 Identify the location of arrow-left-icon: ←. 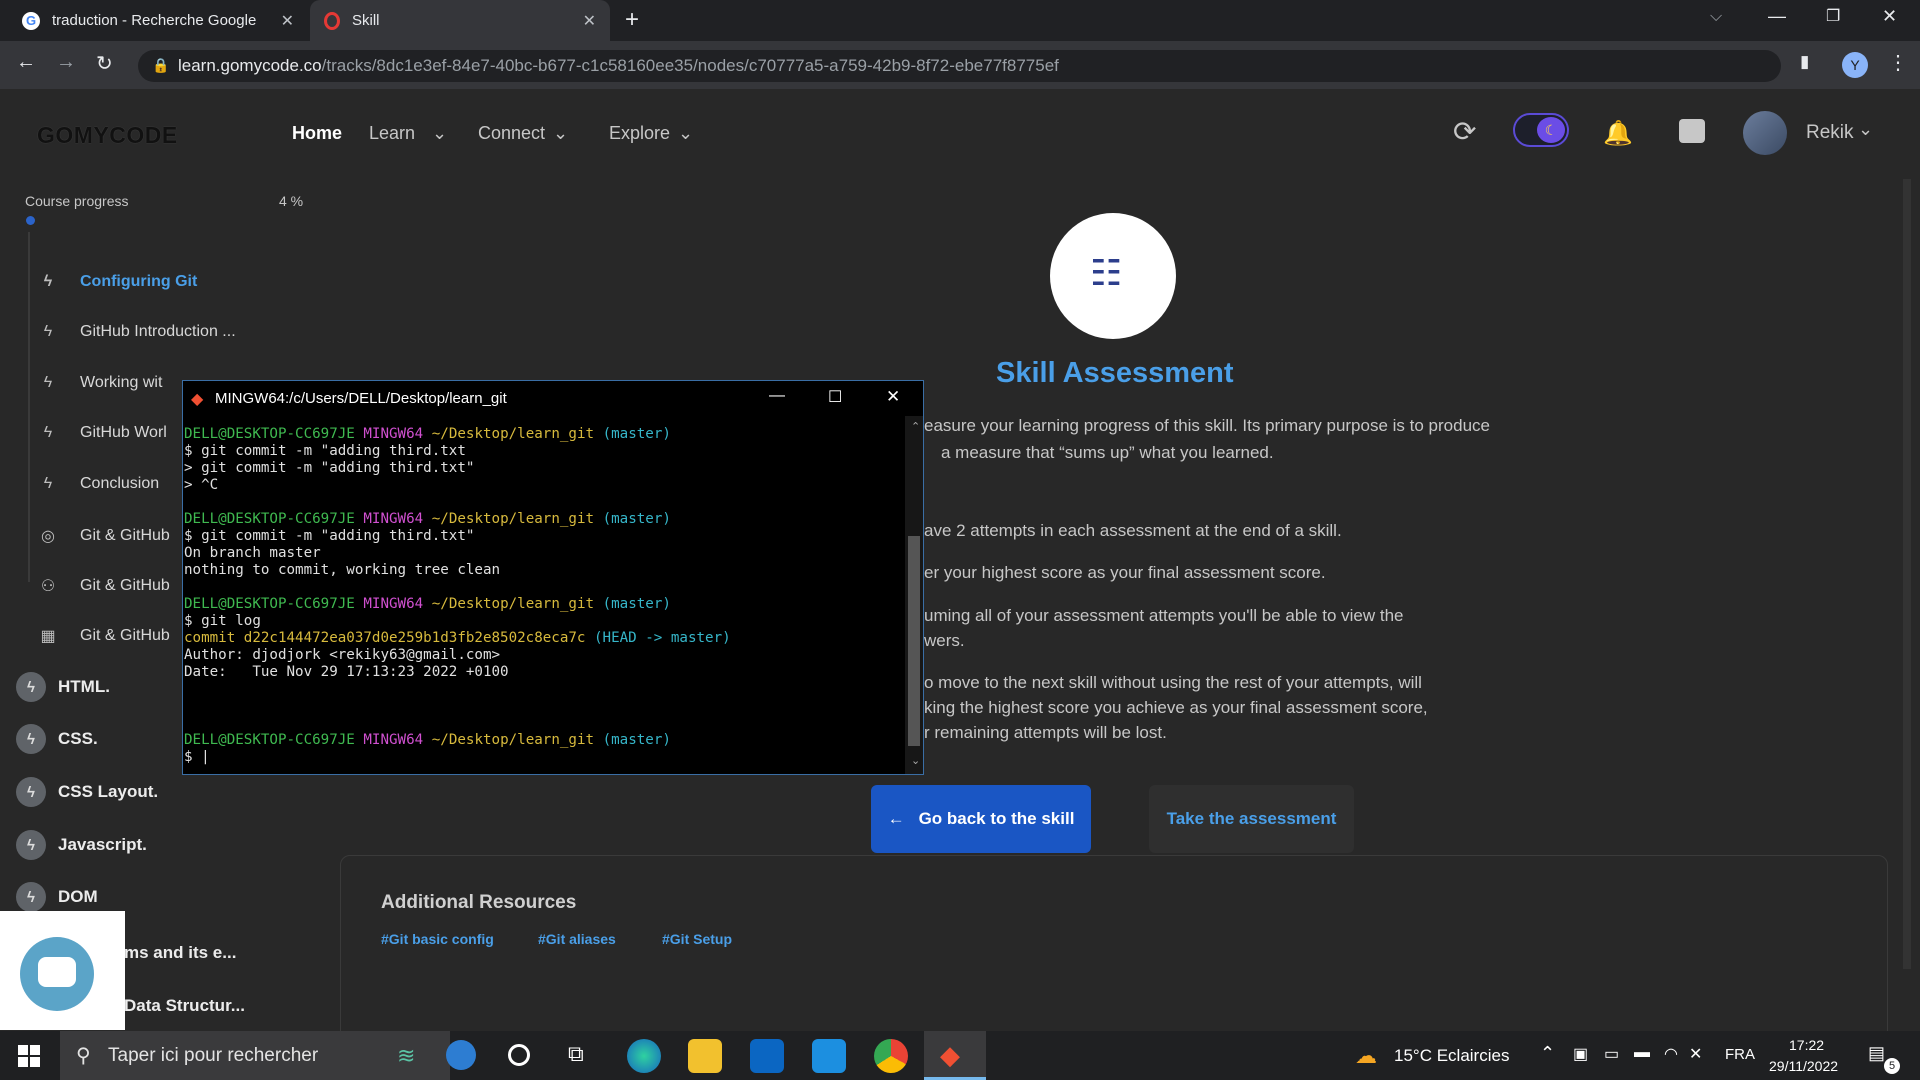
(896, 818).